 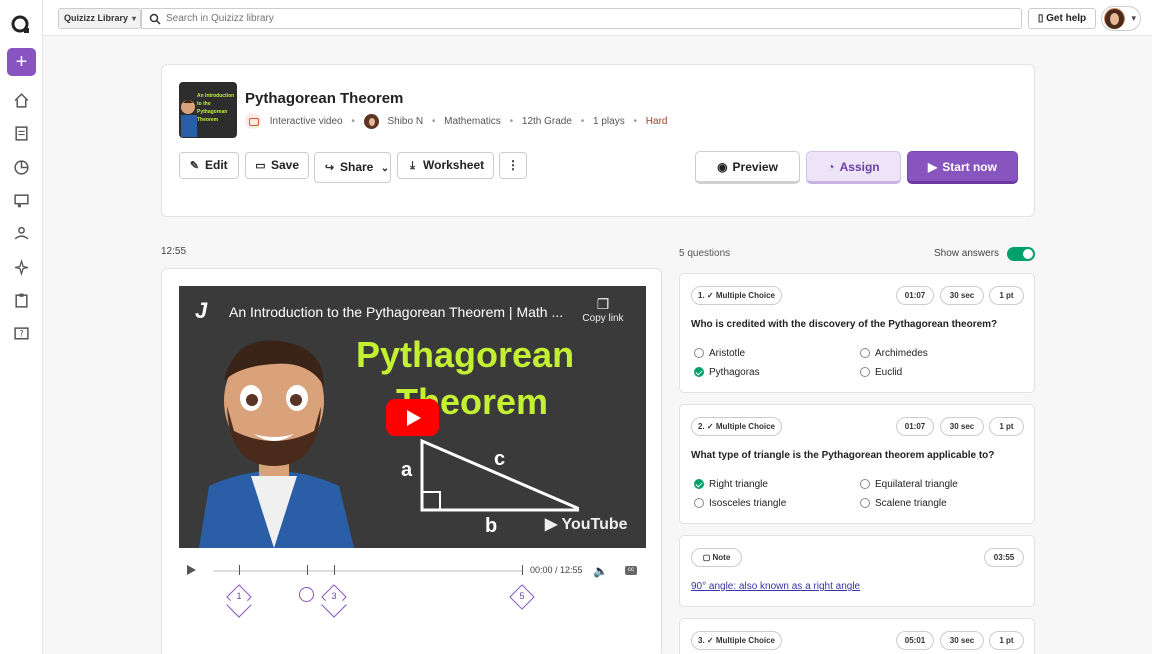 What do you see at coordinates (1062, 18) in the screenshot?
I see `get-help-button: ▯ Get help` at bounding box center [1062, 18].